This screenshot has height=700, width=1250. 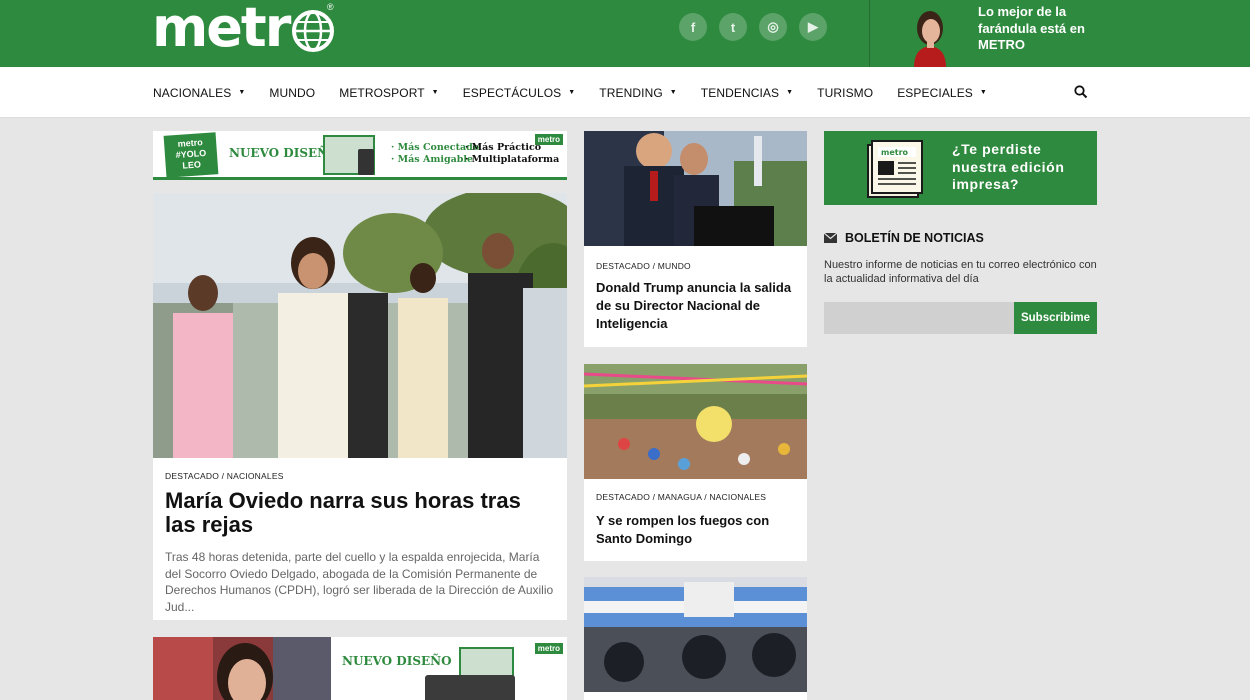 I want to click on feature-text: · Multiplataforma, so click(x=512, y=159).